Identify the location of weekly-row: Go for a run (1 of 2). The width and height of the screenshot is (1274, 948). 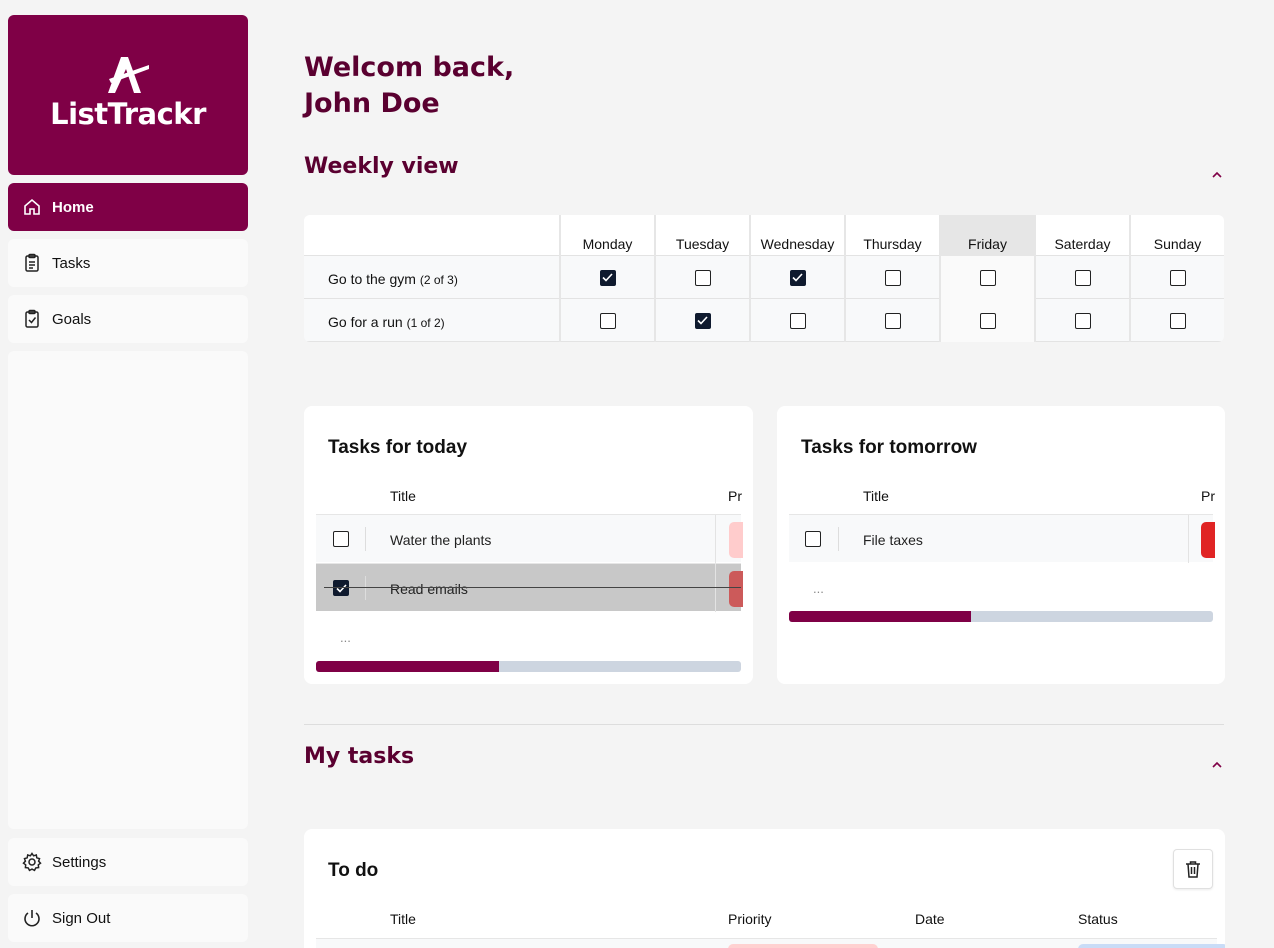
(764, 320).